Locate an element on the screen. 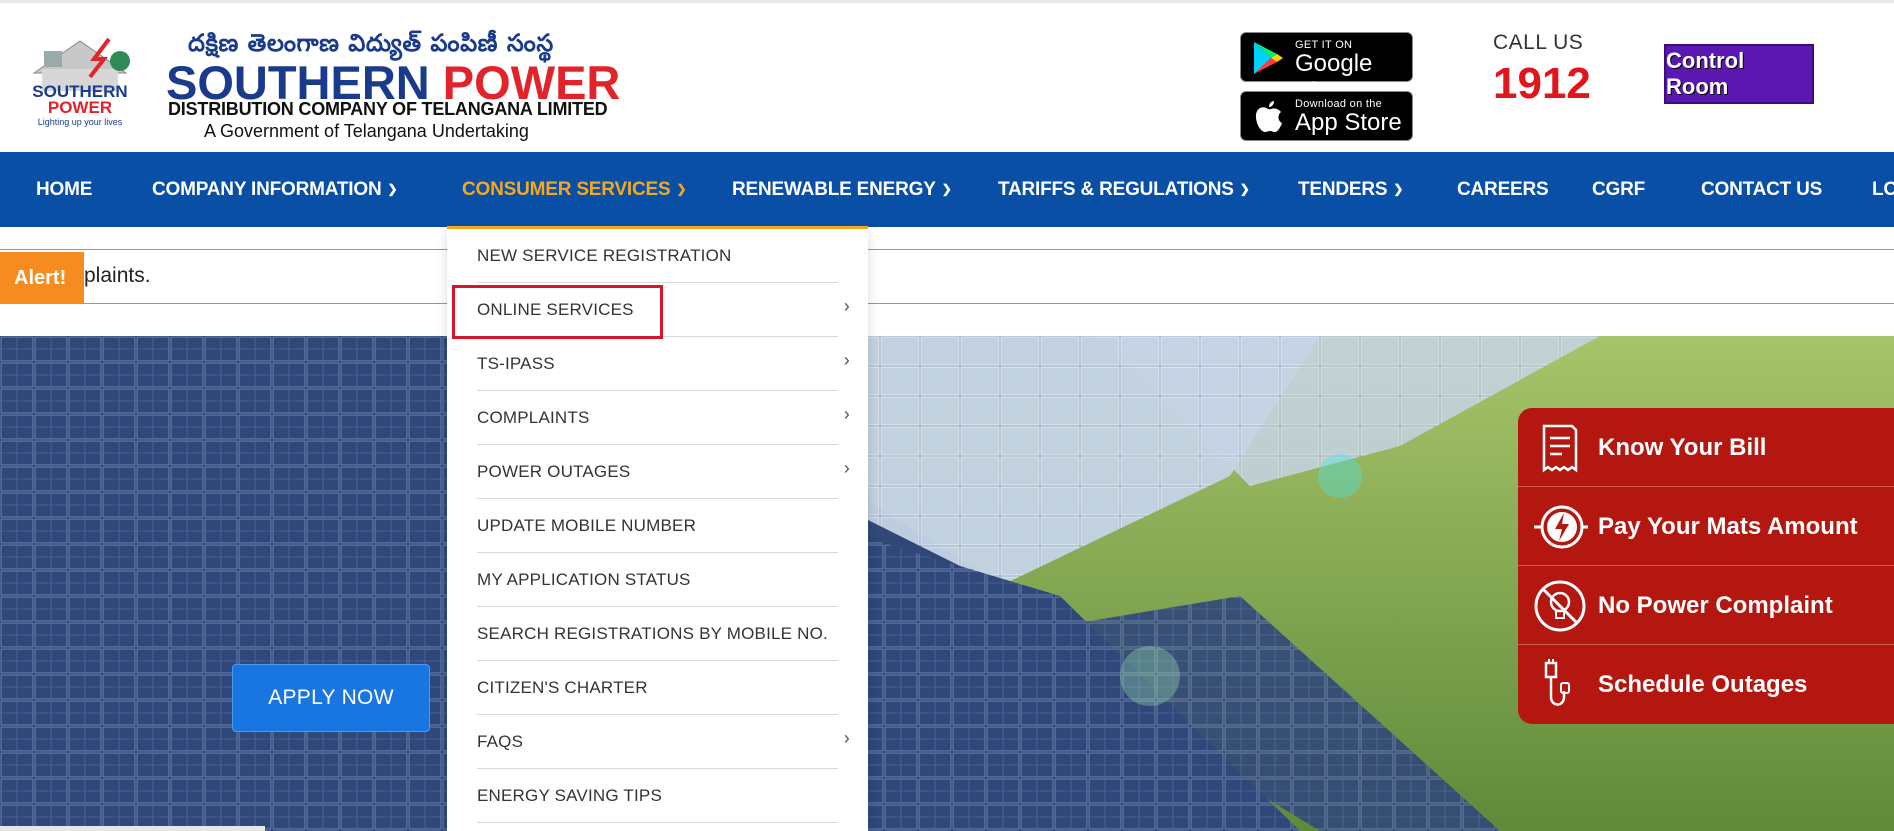 Image resolution: width=1894 pixels, height=831 pixels. nav-item-tenders: TENDERS ❯ is located at coordinates (1350, 189).